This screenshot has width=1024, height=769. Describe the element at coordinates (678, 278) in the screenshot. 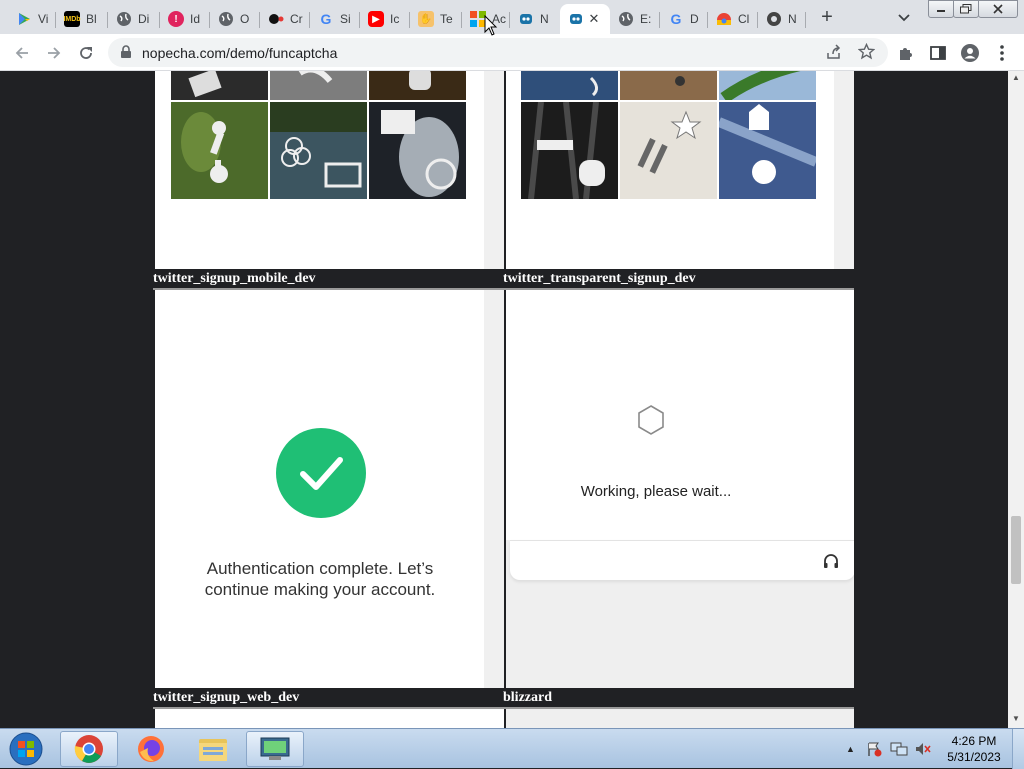

I see `demo-label: twitter_transparent_signup_dev` at that location.